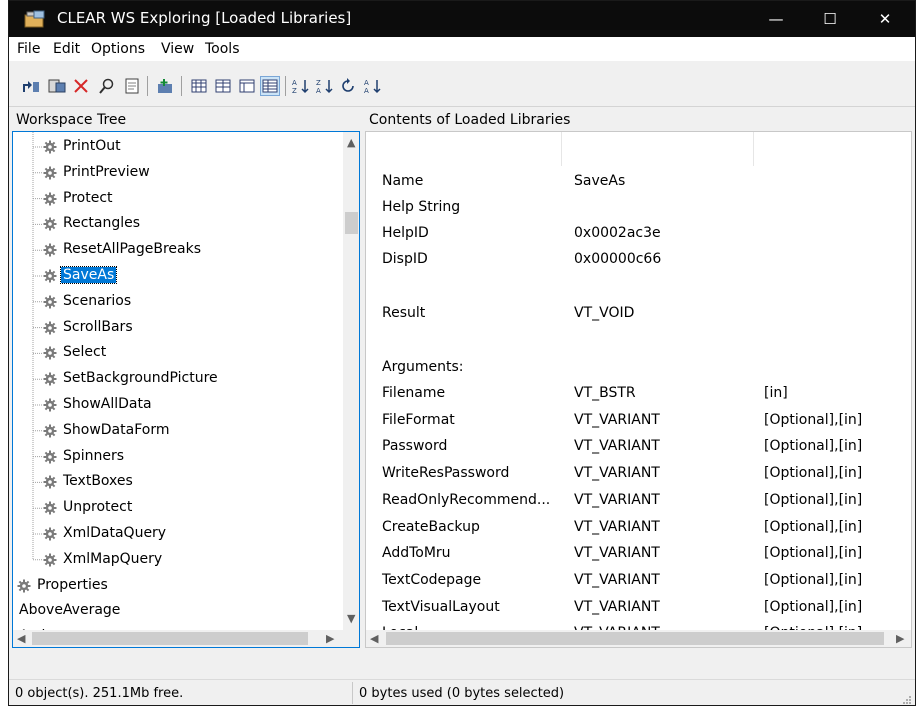  What do you see at coordinates (186, 407) in the screenshot?
I see `tree-item: ShowAllData` at bounding box center [186, 407].